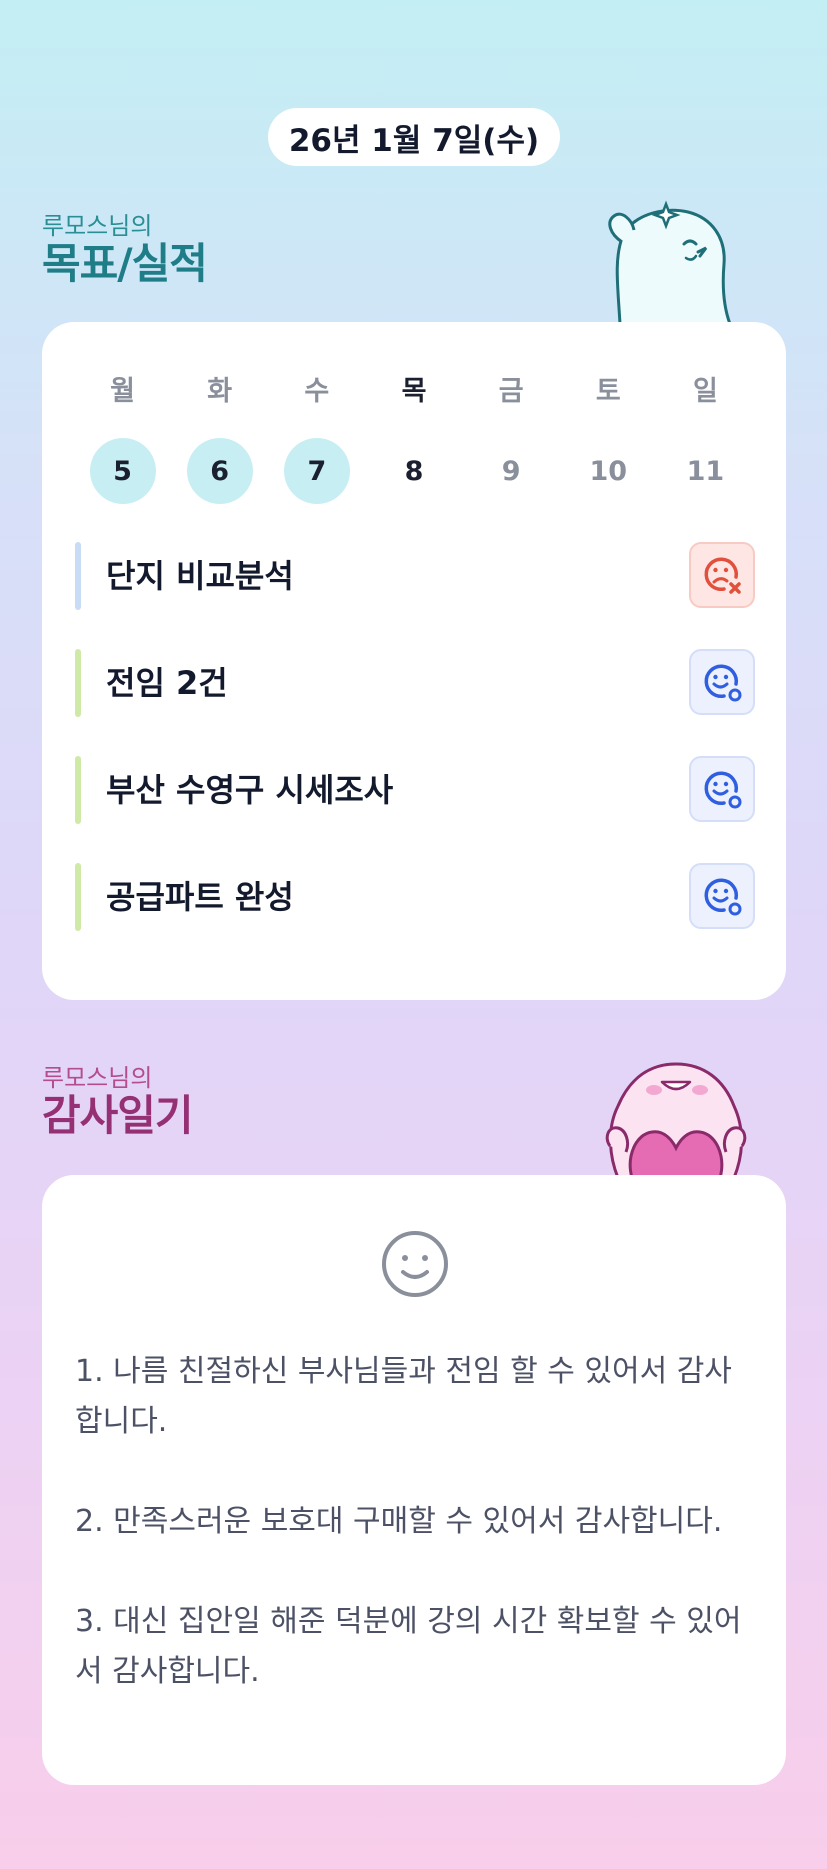 The width and height of the screenshot is (827, 1869). I want to click on goal-text: 공급파트 완성, so click(200, 897).